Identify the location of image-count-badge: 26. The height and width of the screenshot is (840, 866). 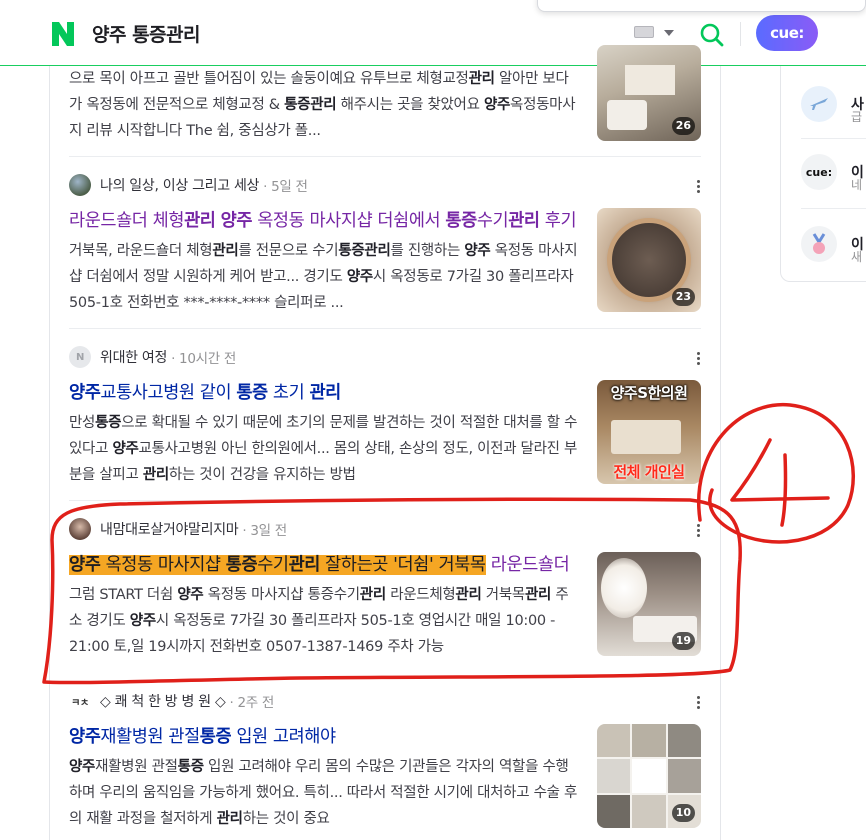
(683, 126).